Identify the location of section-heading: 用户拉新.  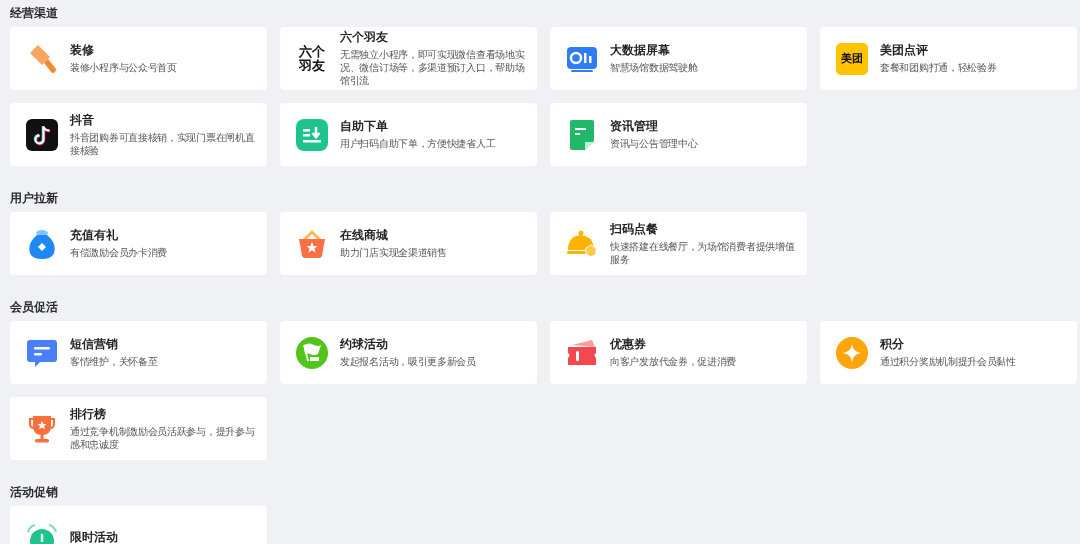
(34, 198).